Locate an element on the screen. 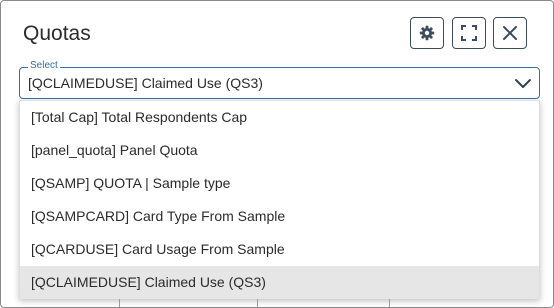 This screenshot has height=308, width=554. list-item-selected: [QCLAIMEDUSE] Claimed Use (QS3) is located at coordinates (279, 282).